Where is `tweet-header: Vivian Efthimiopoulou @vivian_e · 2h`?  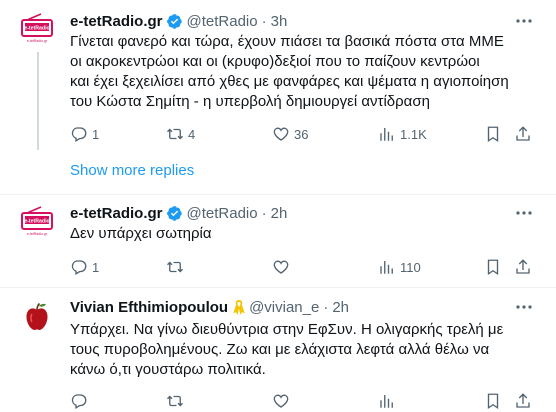
tweet-header: Vivian Efthimiopoulou @vivian_e · 2h is located at coordinates (209, 307).